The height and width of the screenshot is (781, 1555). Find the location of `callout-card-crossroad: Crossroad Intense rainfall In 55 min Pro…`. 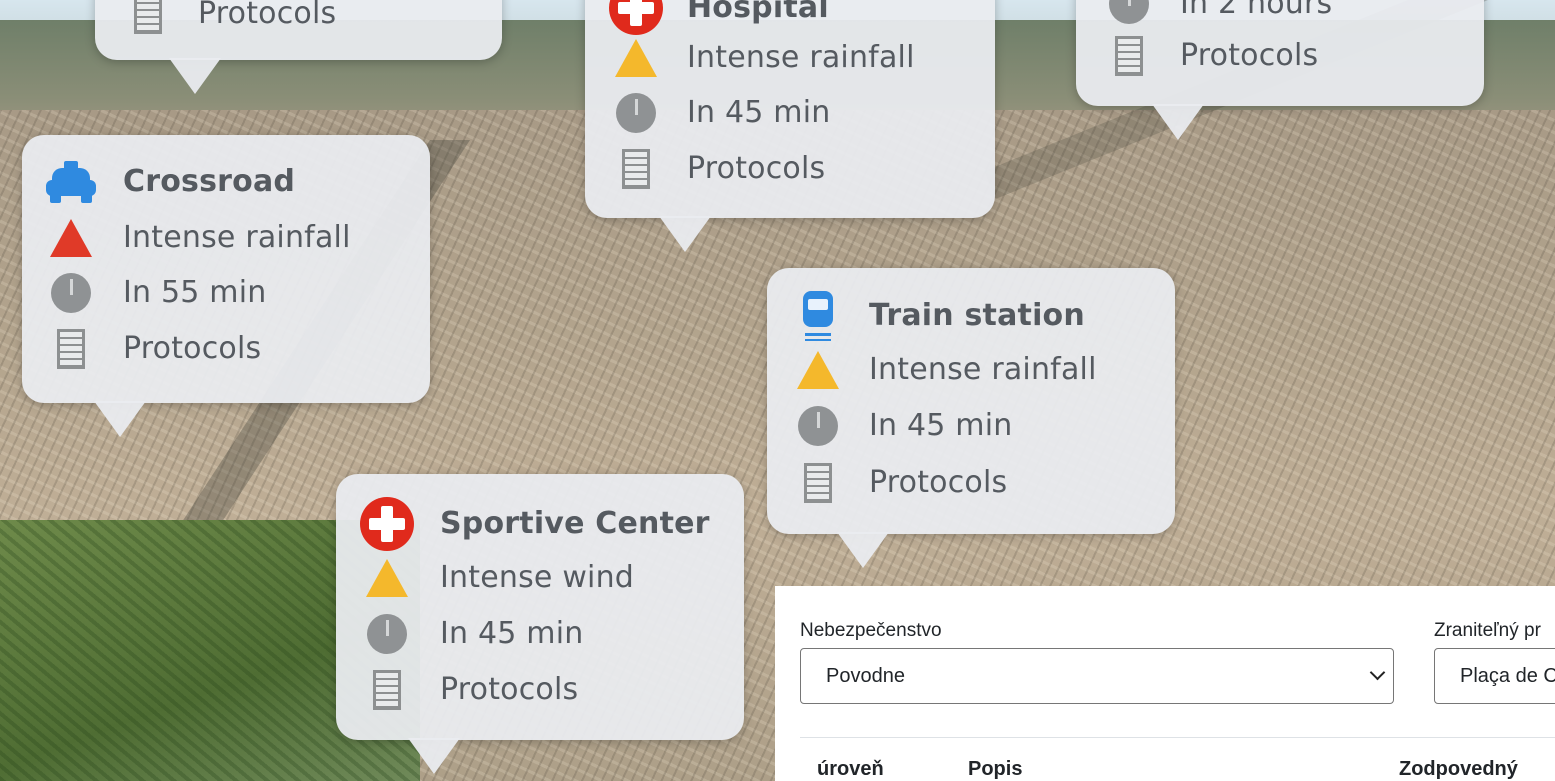

callout-card-crossroad: Crossroad Intense rainfall In 55 min Pro… is located at coordinates (226, 286).